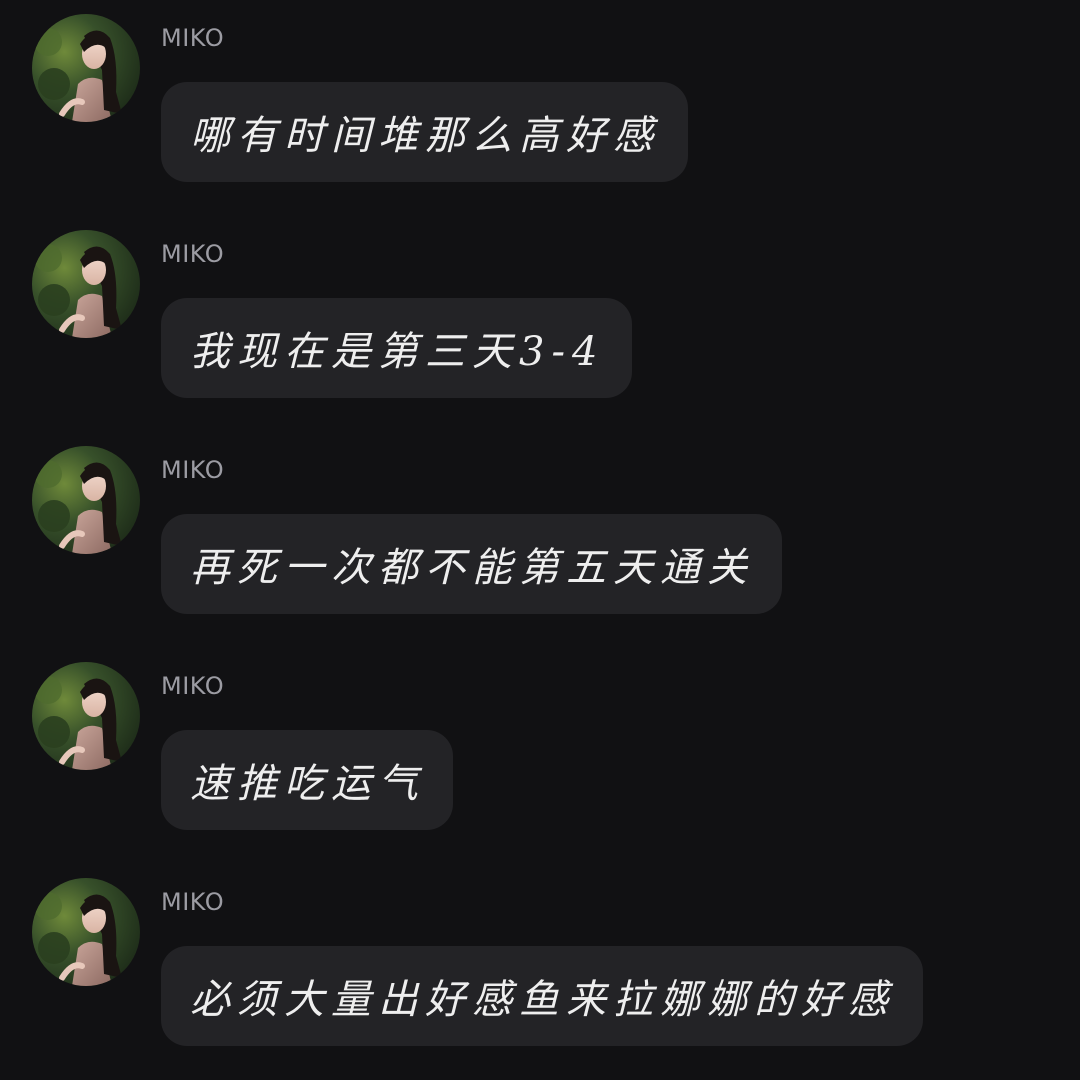 This screenshot has width=1080, height=1080. Describe the element at coordinates (425, 136) in the screenshot. I see `message-text: 哪有时间堆那么高好感` at that location.